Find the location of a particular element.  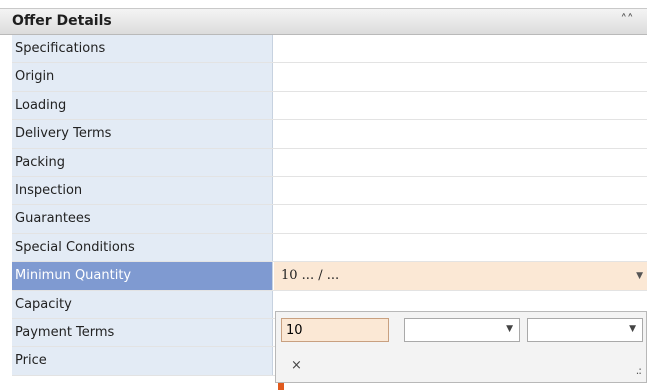

dropdown-arrow-icon: ▼ is located at coordinates (639, 276).